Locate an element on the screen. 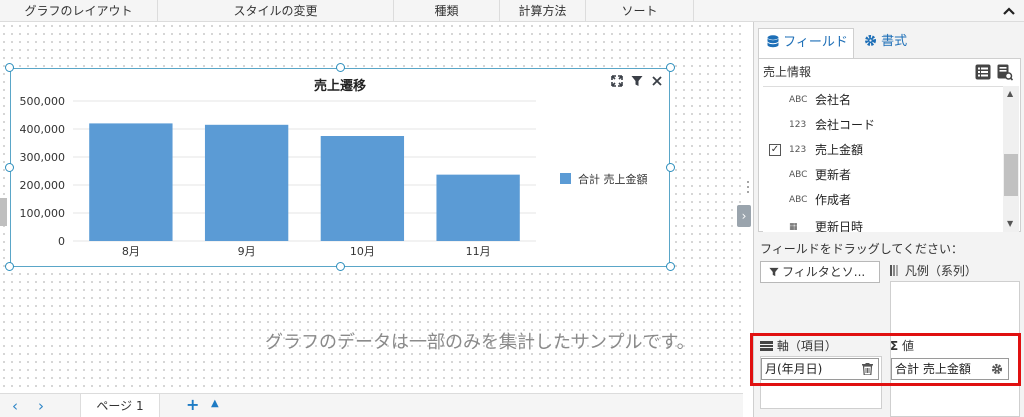 The height and width of the screenshot is (417, 1024). tab-fields-label: フィールド is located at coordinates (815, 42).